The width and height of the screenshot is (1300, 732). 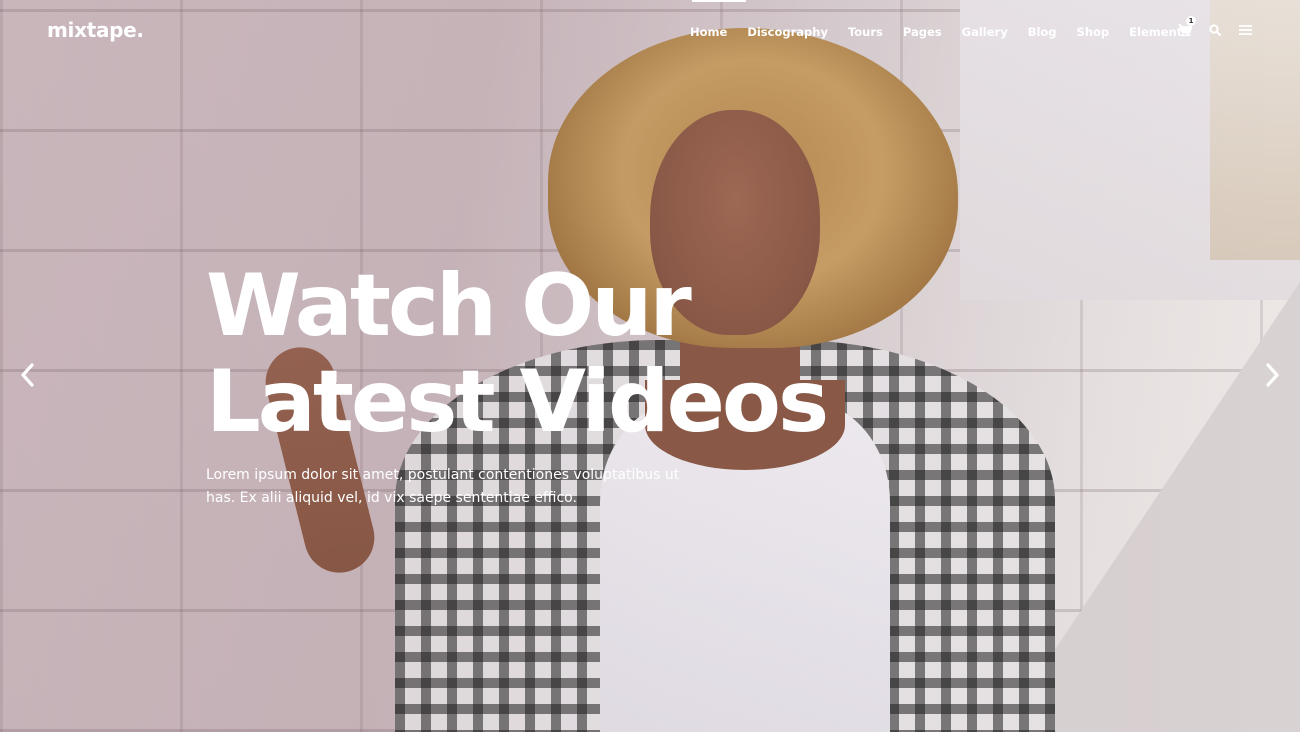 I want to click on nav-item-blog: Blog, so click(x=1042, y=32).